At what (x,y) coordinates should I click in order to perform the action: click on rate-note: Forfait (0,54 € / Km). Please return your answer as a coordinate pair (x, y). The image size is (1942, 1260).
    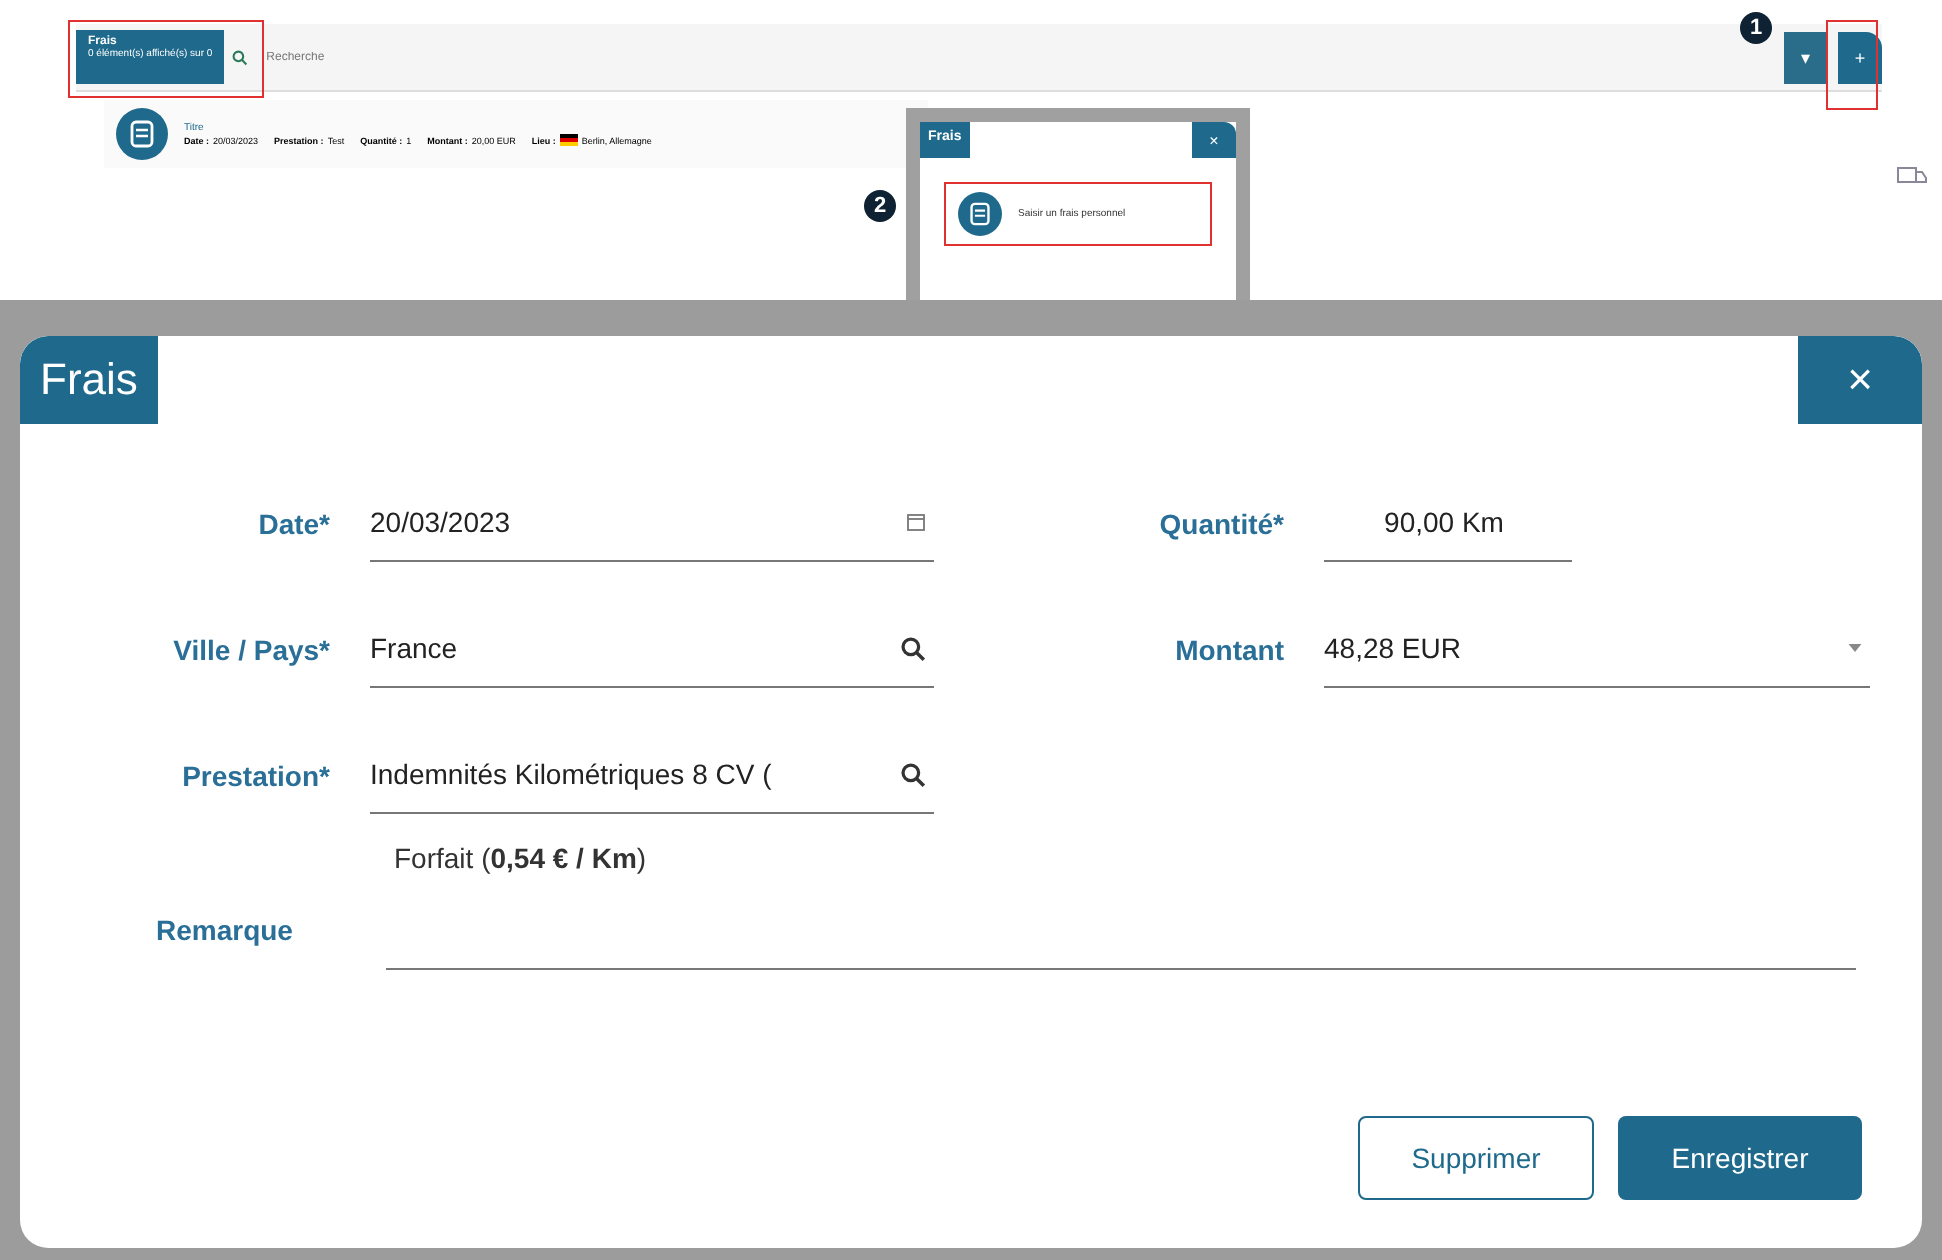
    Looking at the image, I should click on (521, 858).